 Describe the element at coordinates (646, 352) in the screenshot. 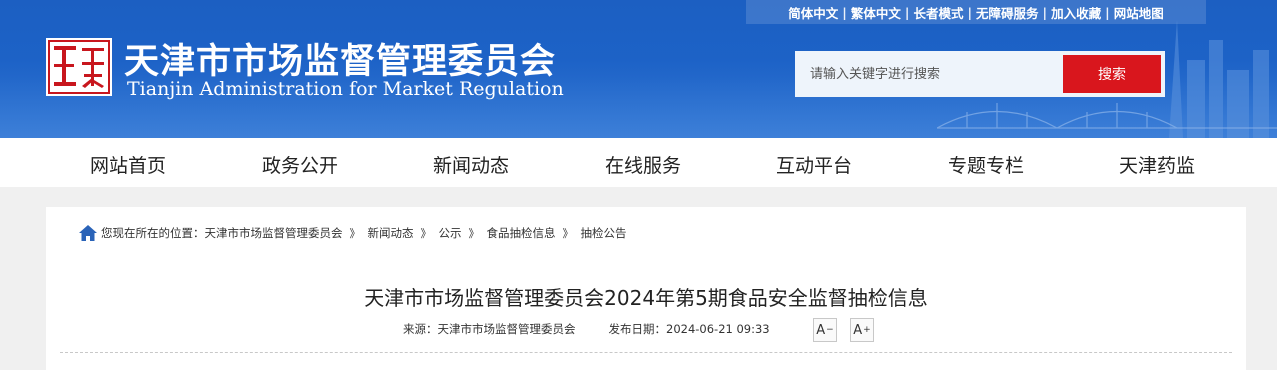

I see `dashed-divider` at that location.